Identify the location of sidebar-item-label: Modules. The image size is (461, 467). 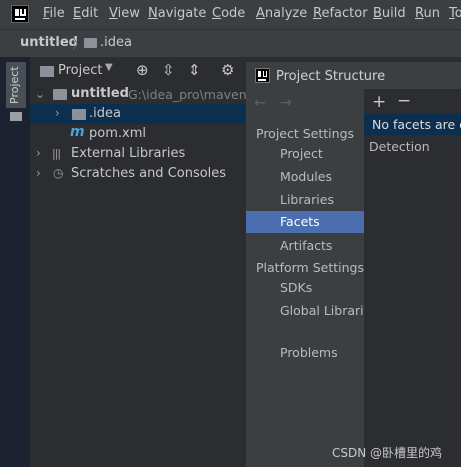
(306, 176).